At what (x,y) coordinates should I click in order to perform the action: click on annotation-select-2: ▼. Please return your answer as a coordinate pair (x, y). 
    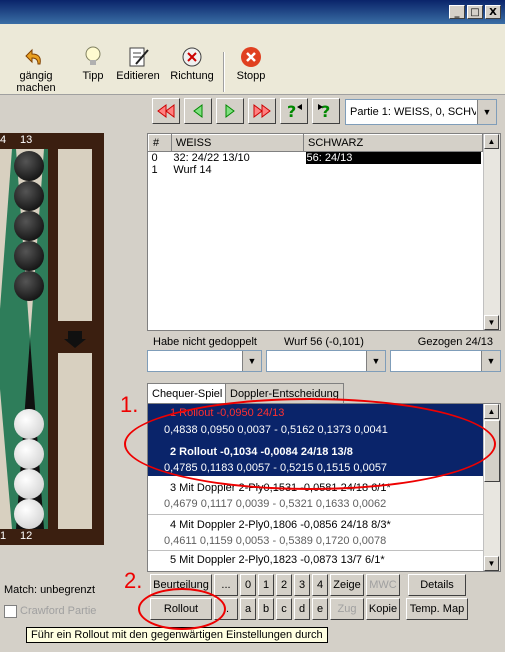
    Looking at the image, I should click on (326, 361).